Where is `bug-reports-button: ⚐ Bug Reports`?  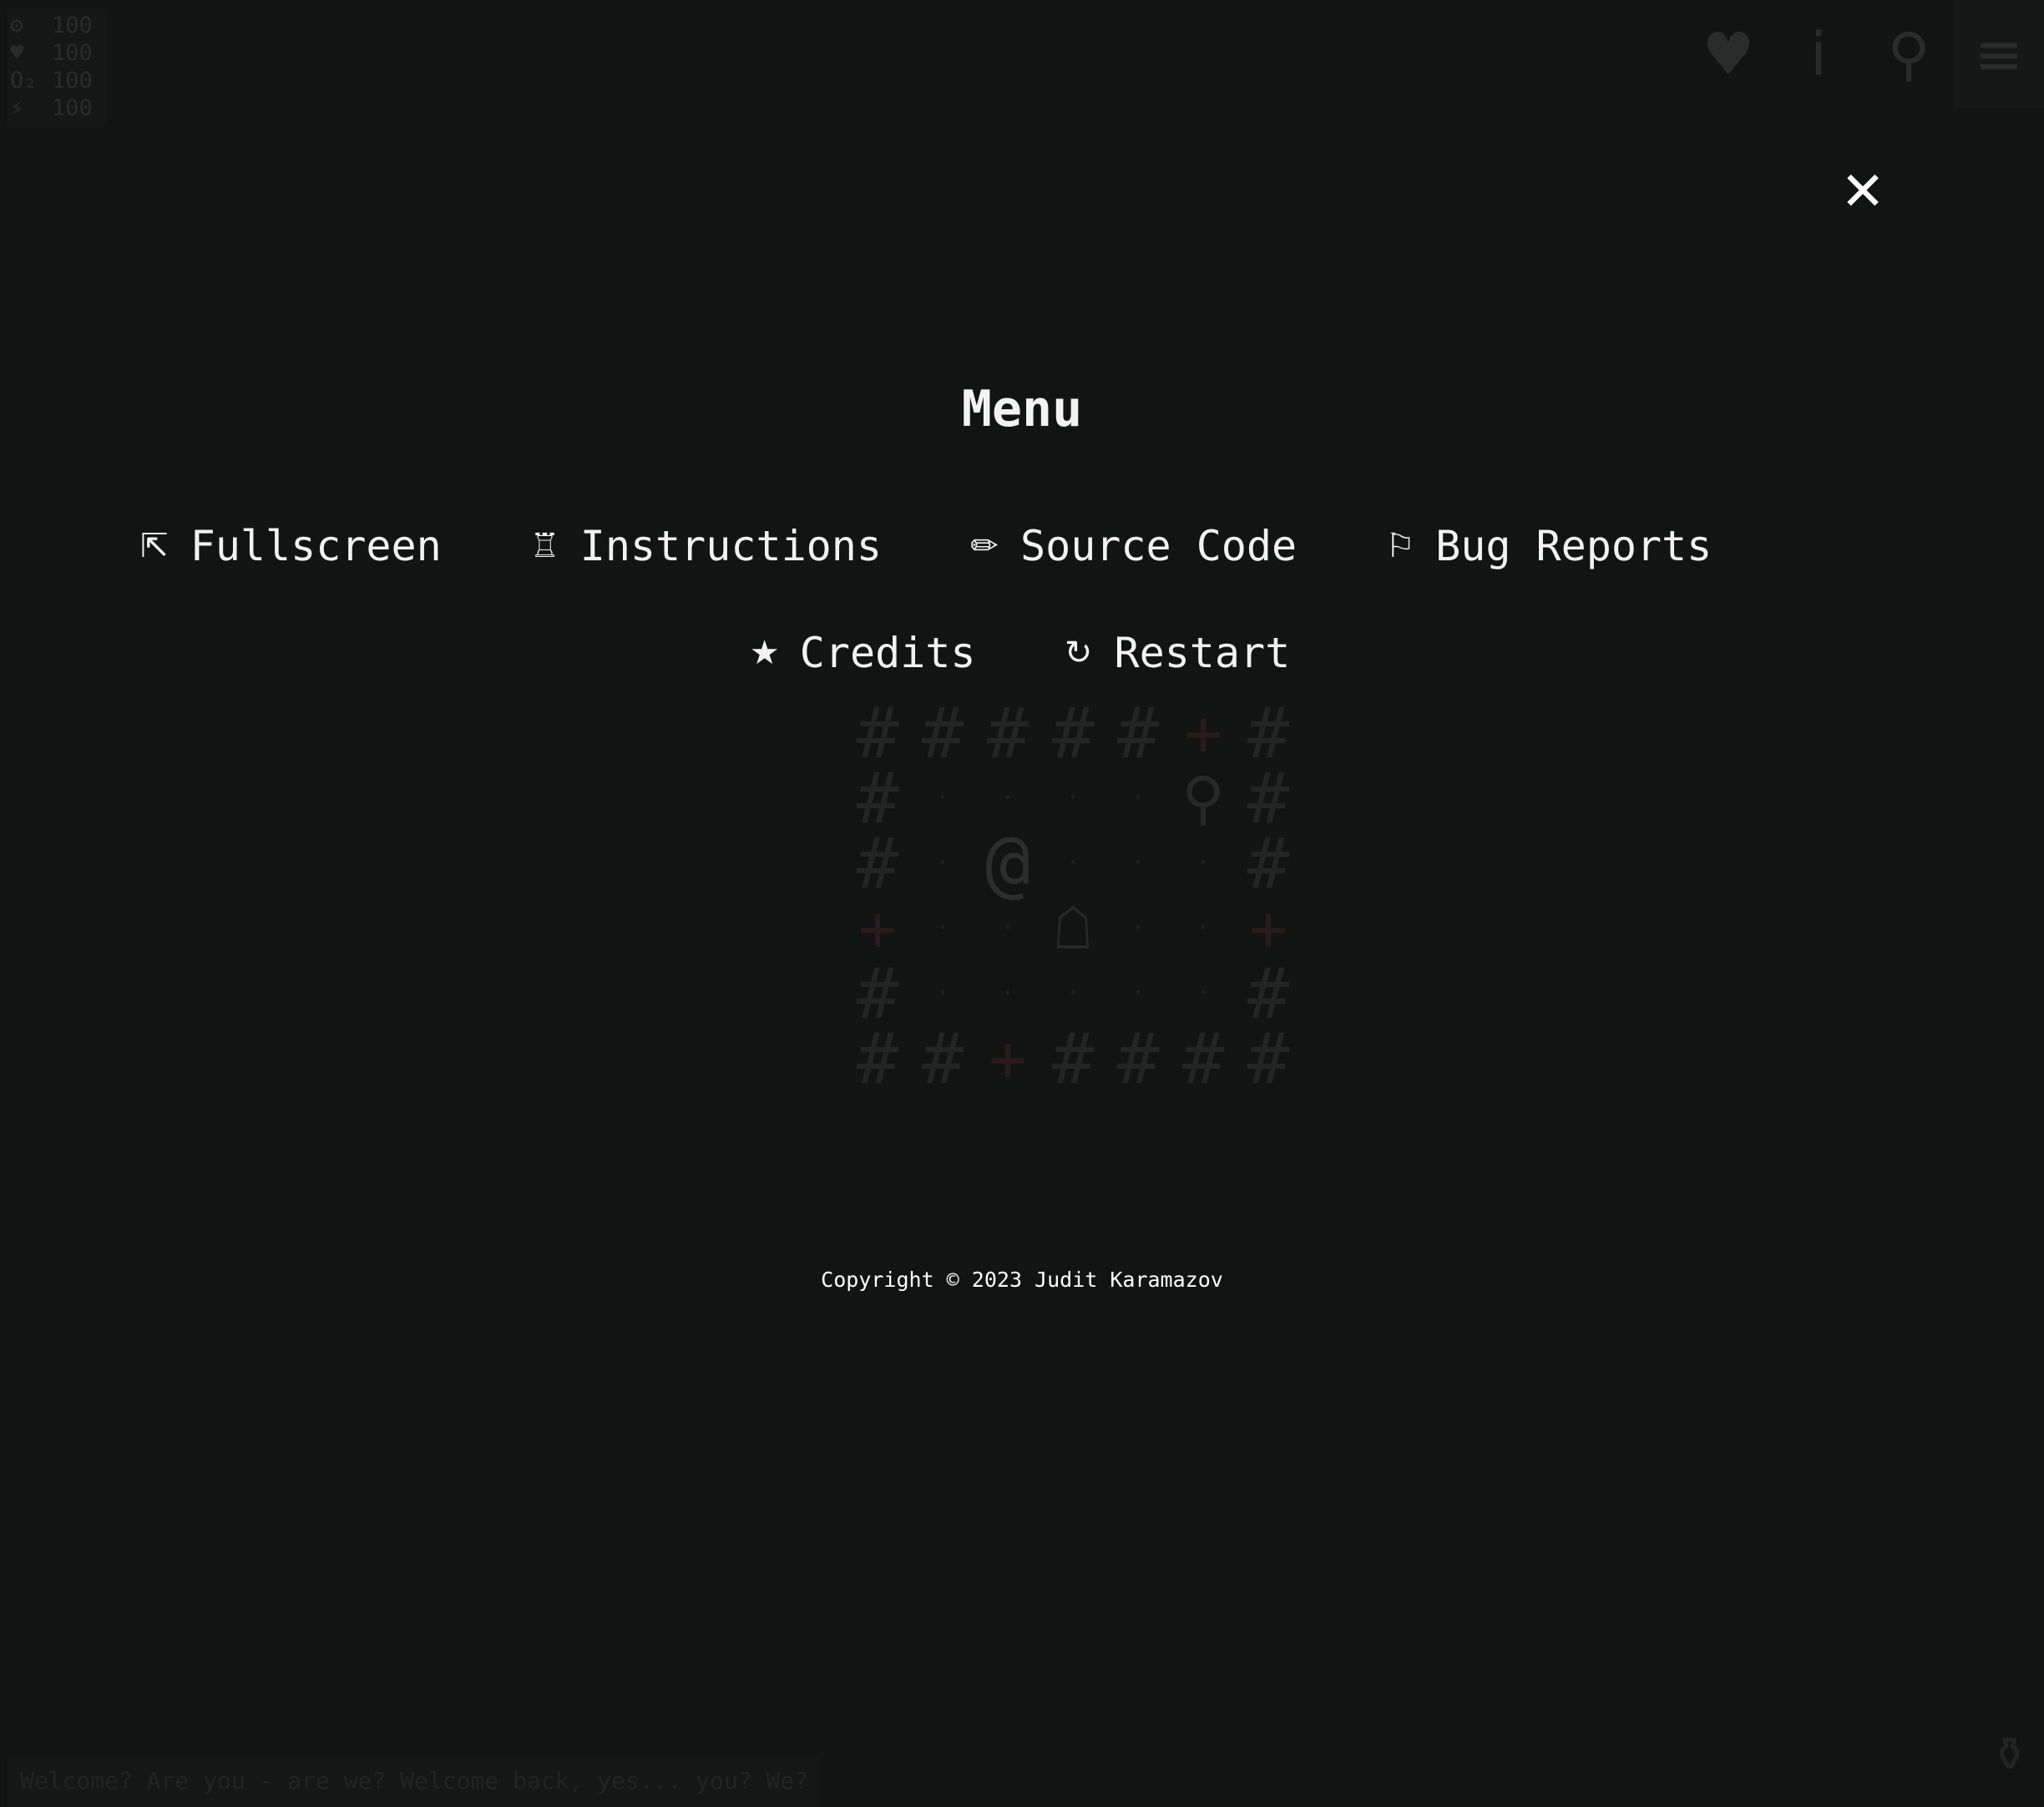 bug-reports-button: ⚐ Bug Reports is located at coordinates (1548, 546).